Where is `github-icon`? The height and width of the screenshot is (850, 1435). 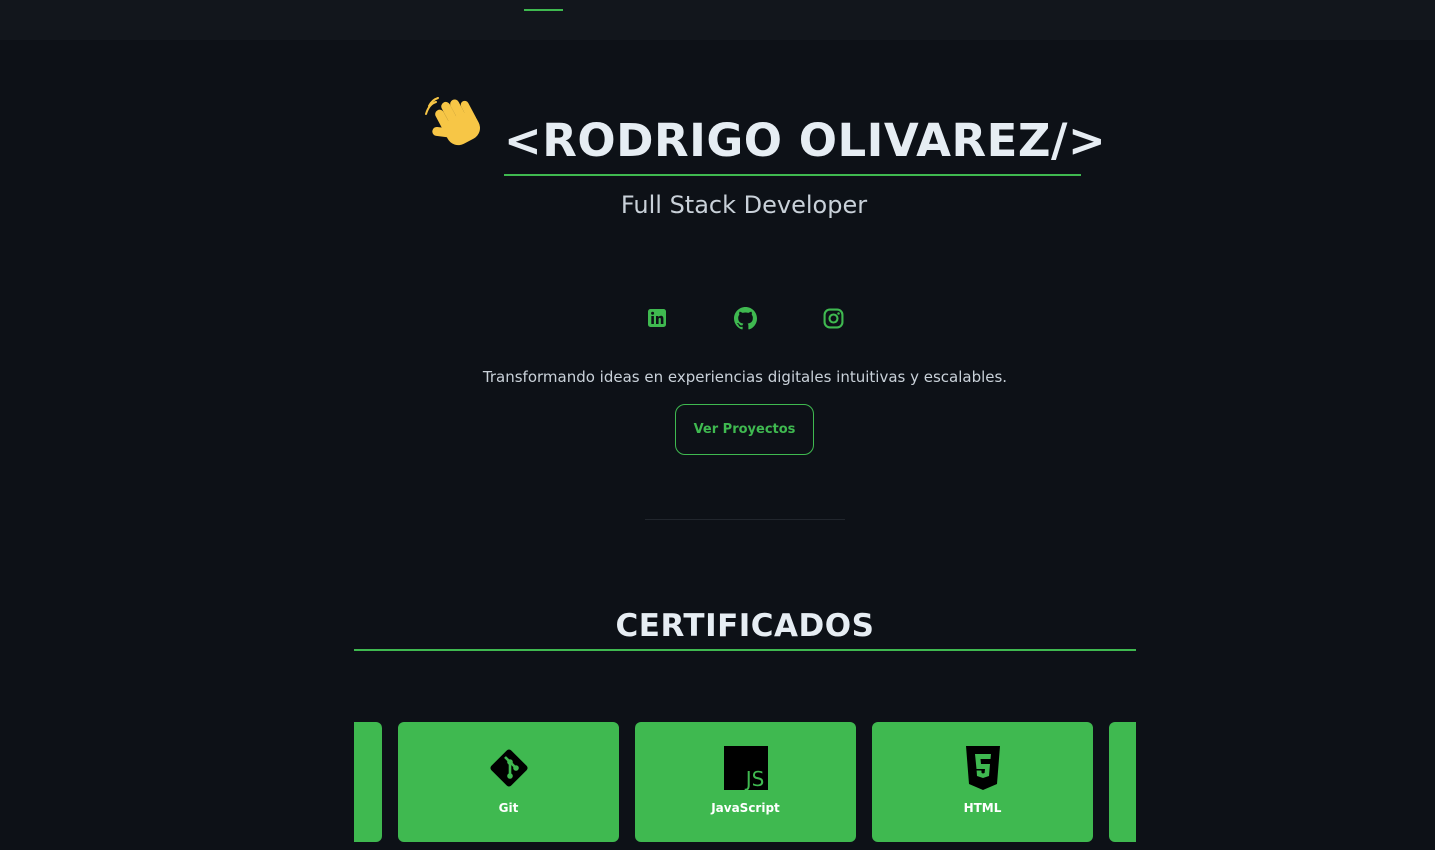
github-icon is located at coordinates (745, 317).